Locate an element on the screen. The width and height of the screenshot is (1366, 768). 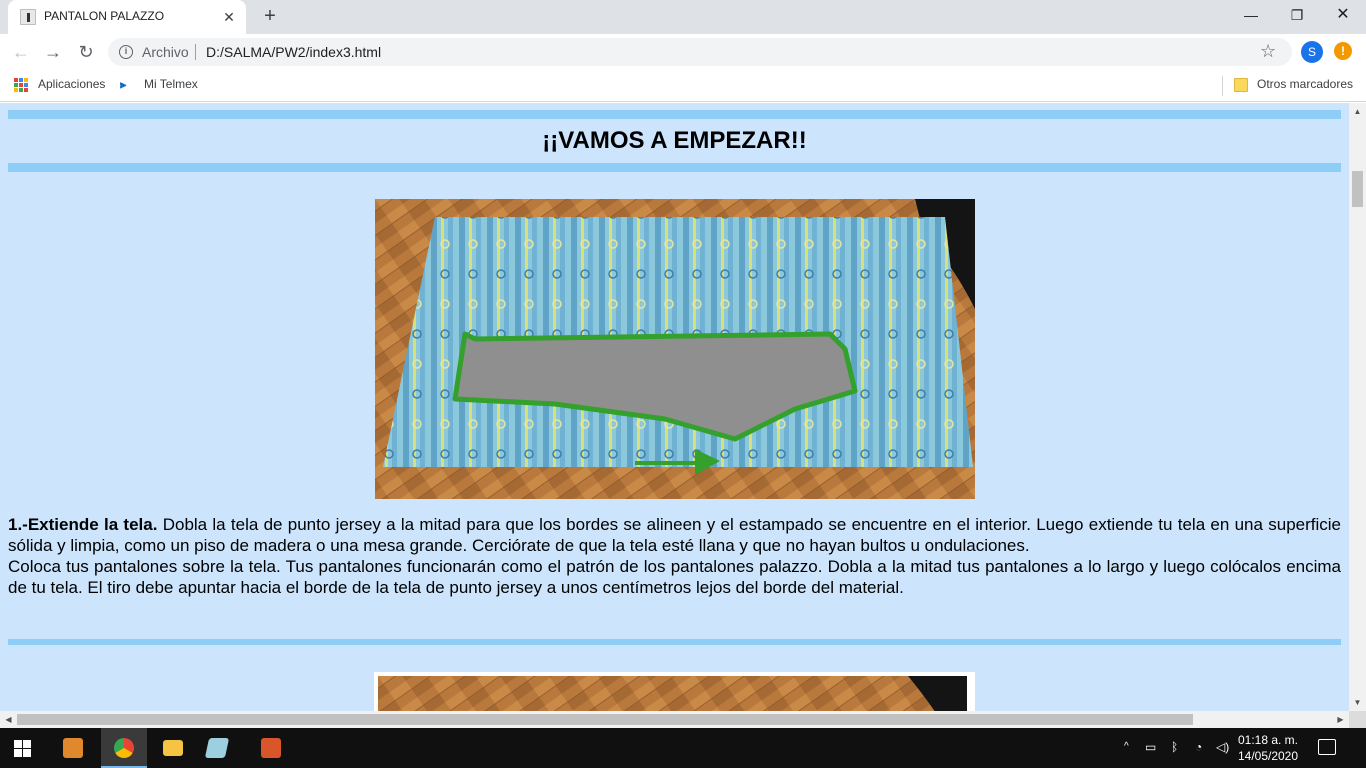
page-favicon-icon is located at coordinates (28, 17).